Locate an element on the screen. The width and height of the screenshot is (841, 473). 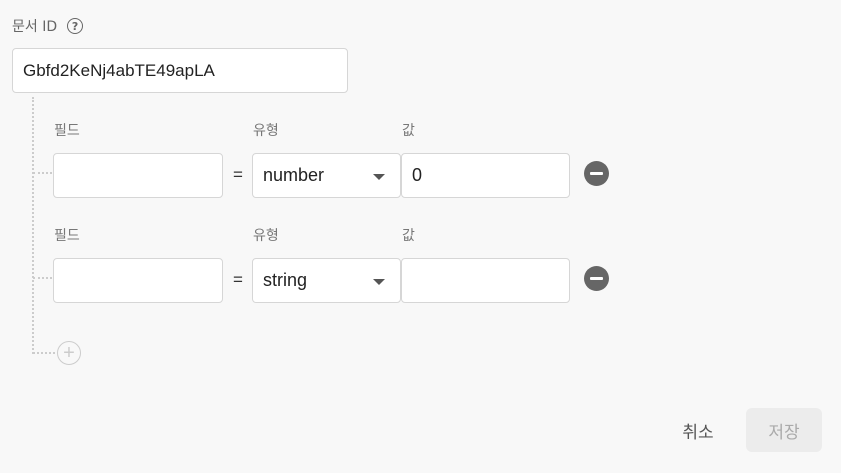
document-id-label-text: 문서 ID is located at coordinates (35, 27).